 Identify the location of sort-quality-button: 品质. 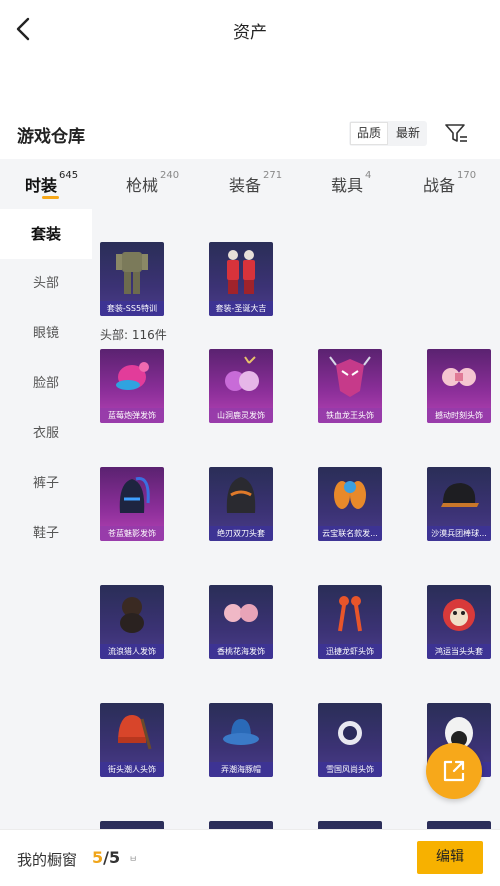
(369, 133).